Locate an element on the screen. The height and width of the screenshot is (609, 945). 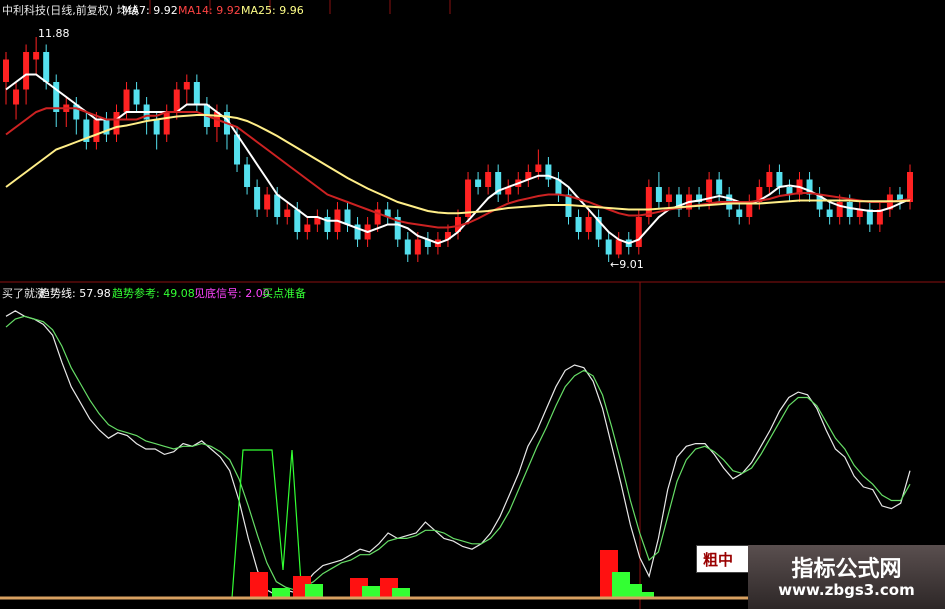
watermark: 指标公式网 www.zbgs3.com is located at coordinates (846, 577).